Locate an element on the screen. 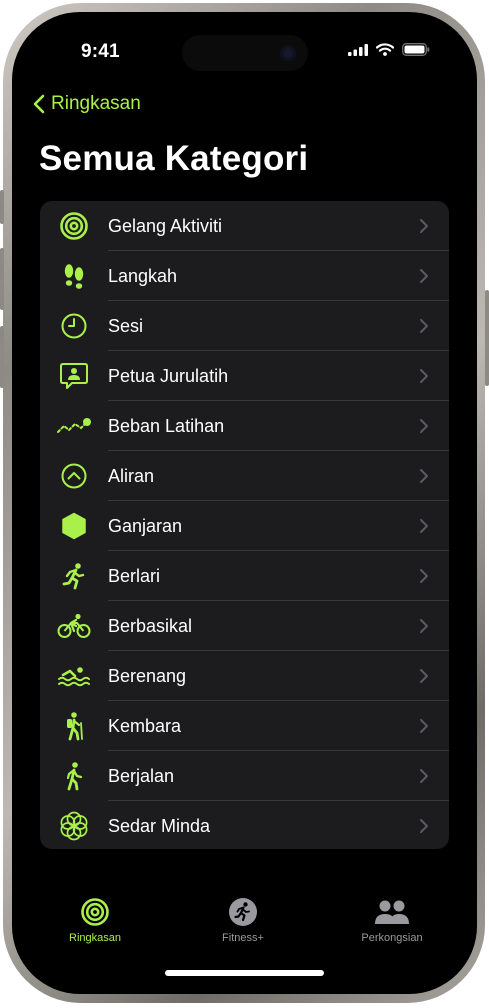 Image resolution: width=489 pixels, height=1008 pixels. running-icon is located at coordinates (73, 576).